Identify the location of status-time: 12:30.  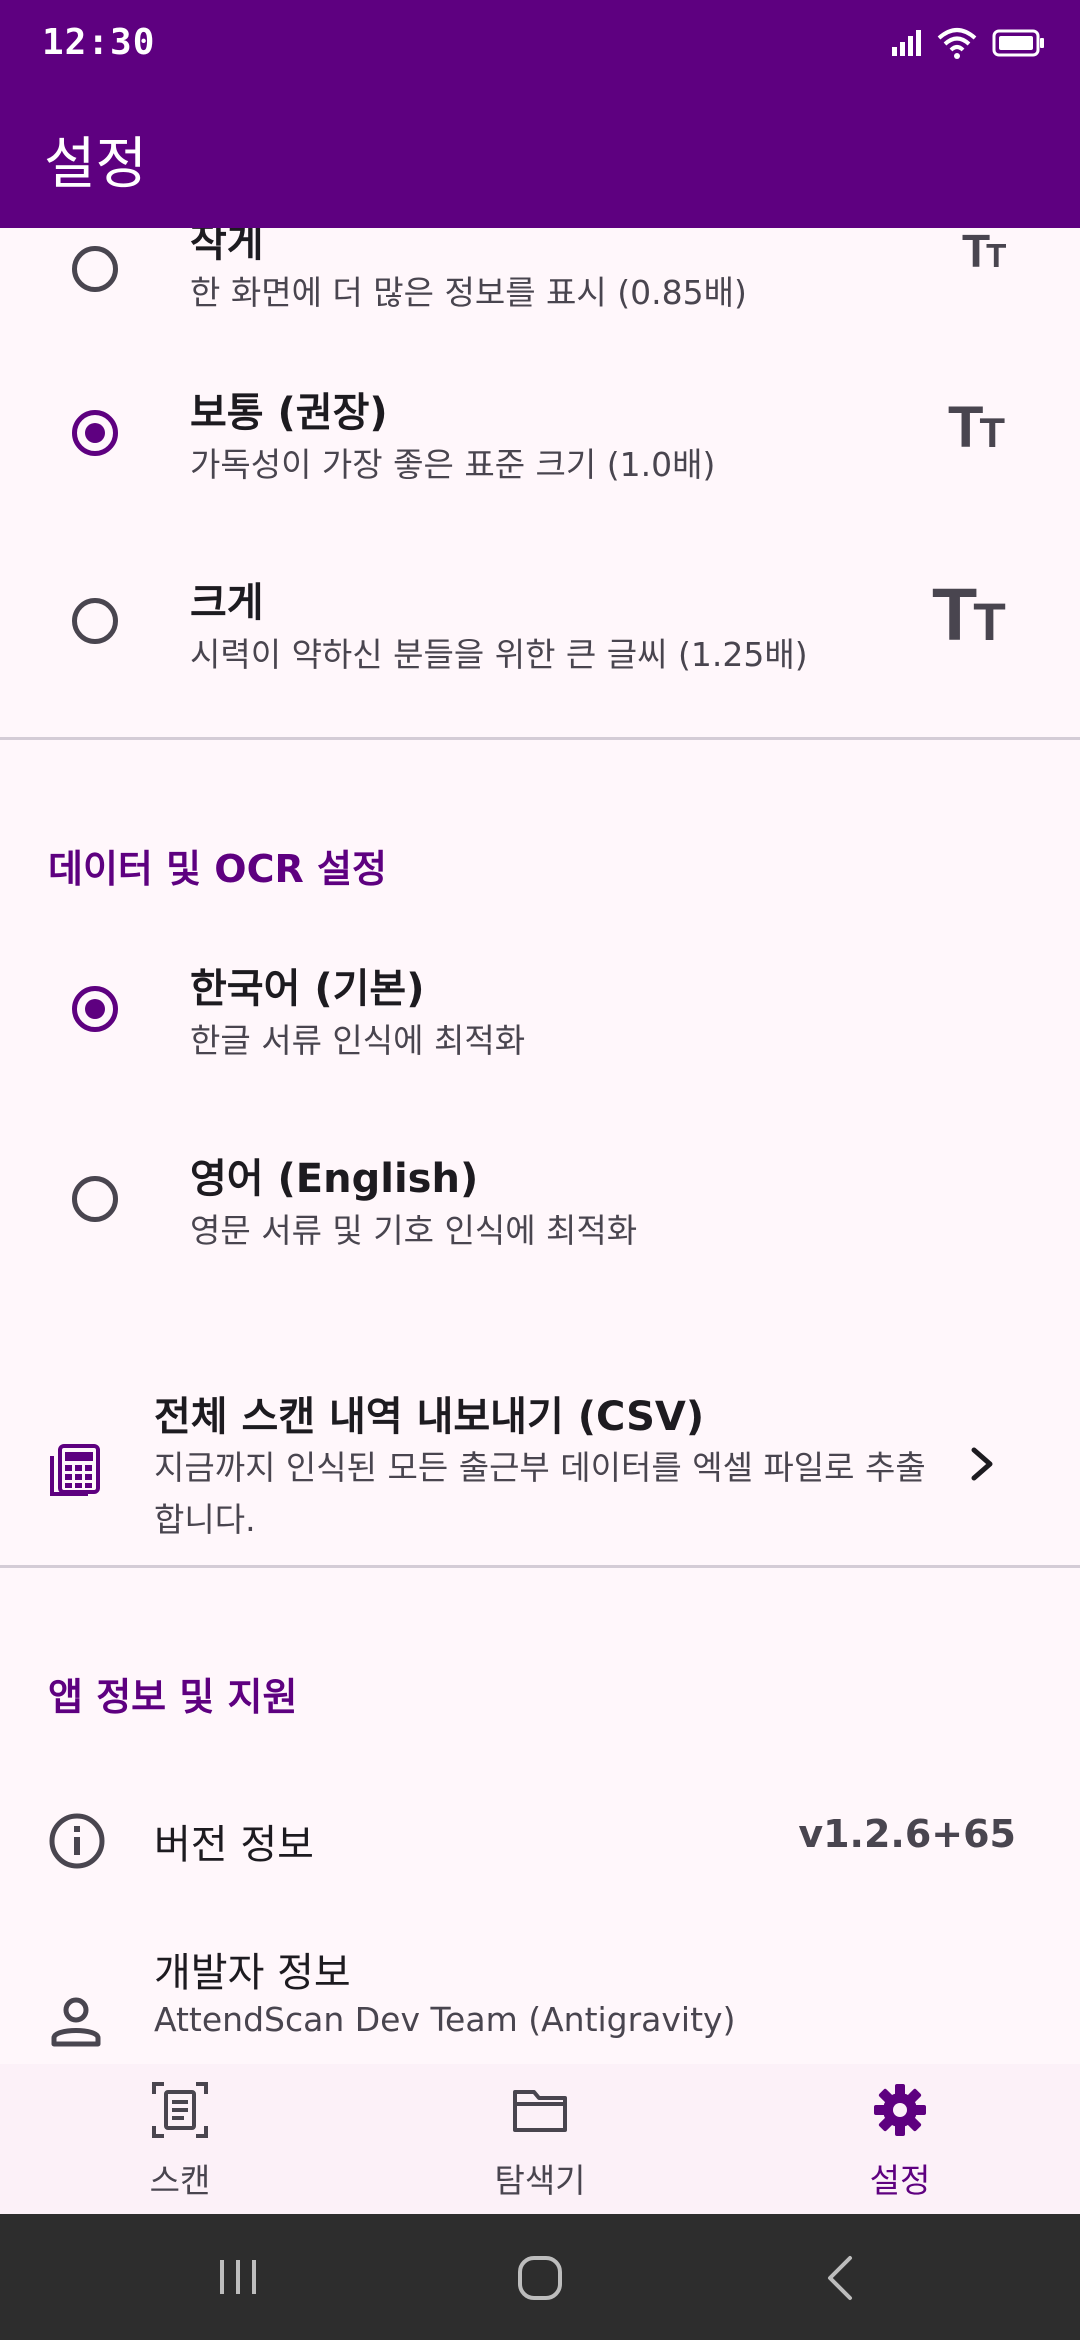
(99, 42).